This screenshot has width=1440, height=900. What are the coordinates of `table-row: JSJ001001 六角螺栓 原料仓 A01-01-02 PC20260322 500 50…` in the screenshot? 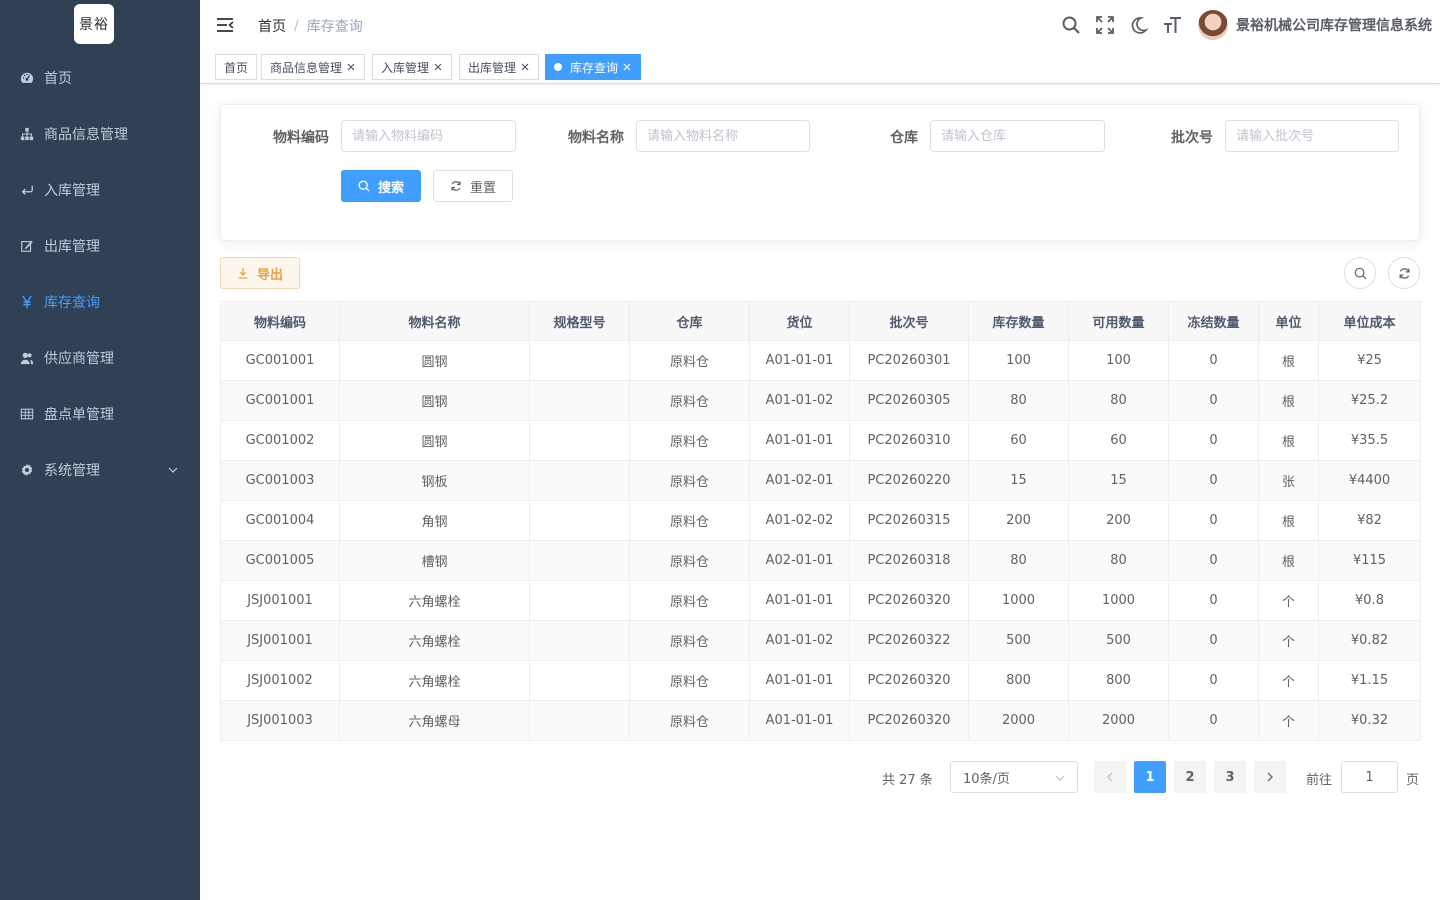 It's located at (820, 640).